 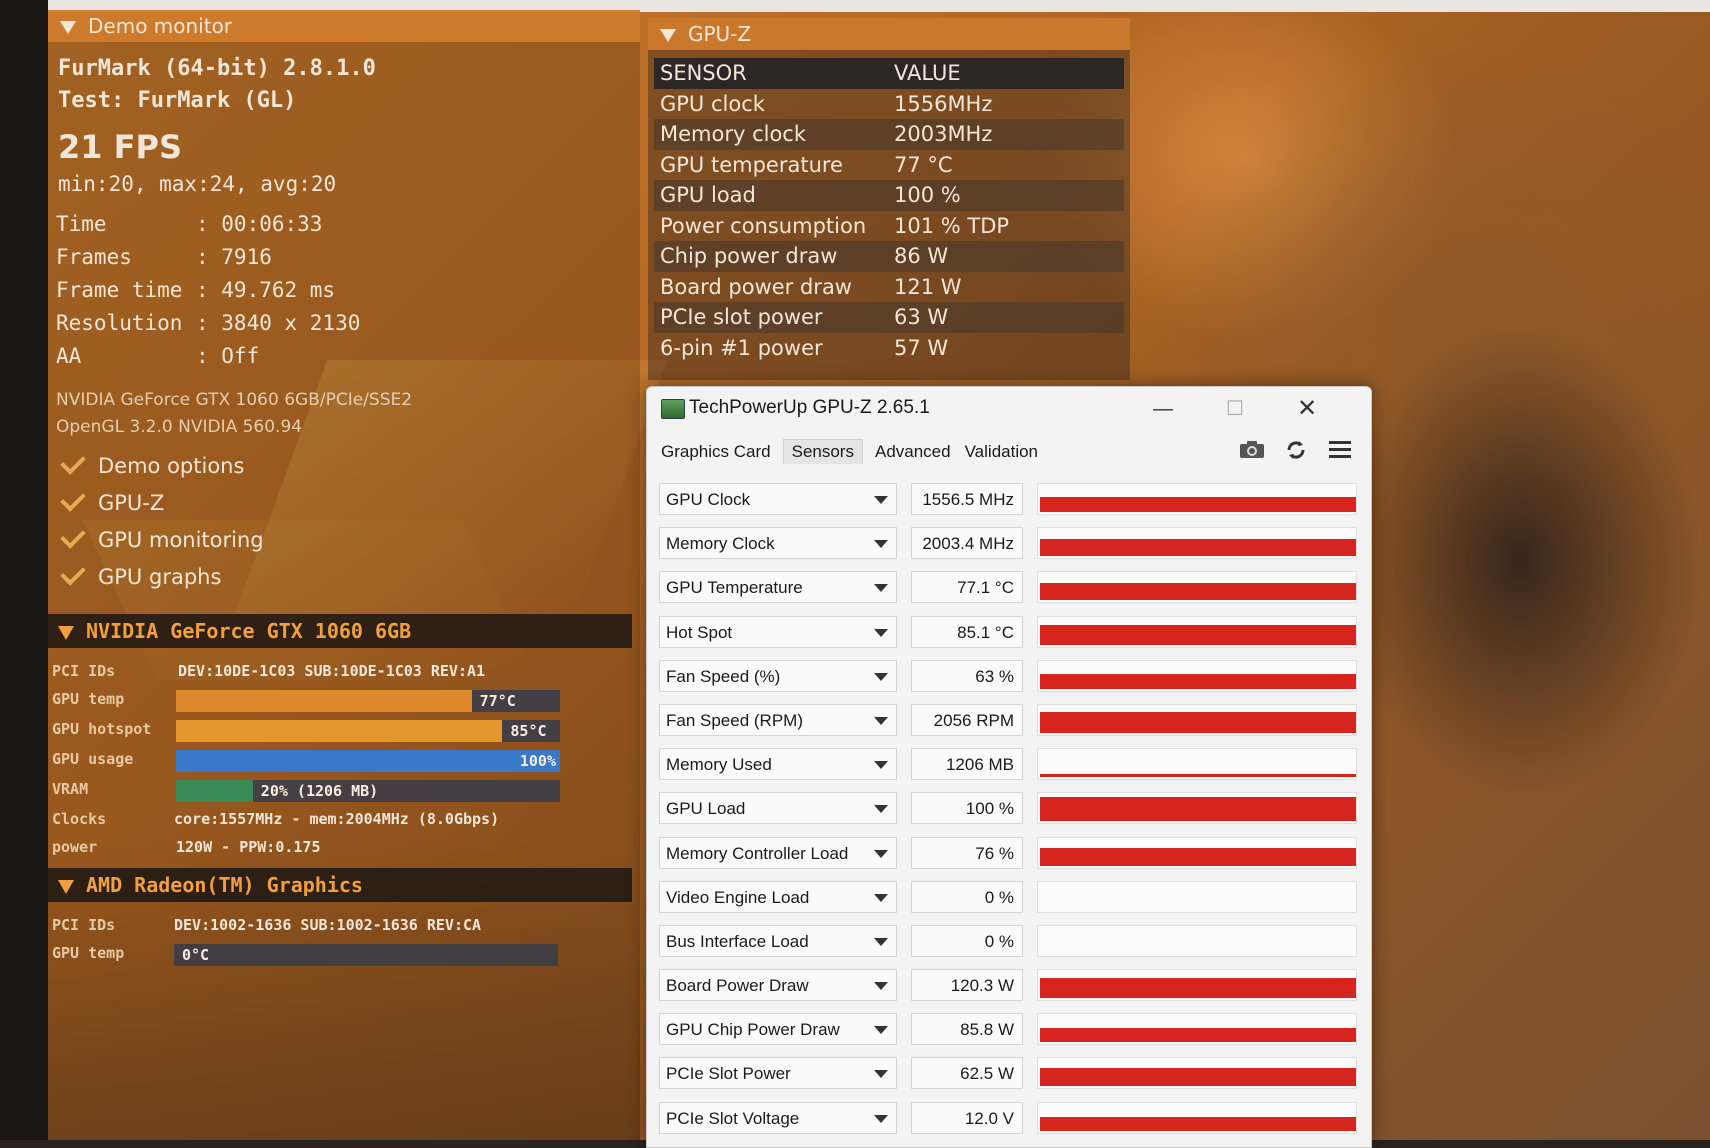 I want to click on tab-validation: Validation, so click(x=1001, y=452).